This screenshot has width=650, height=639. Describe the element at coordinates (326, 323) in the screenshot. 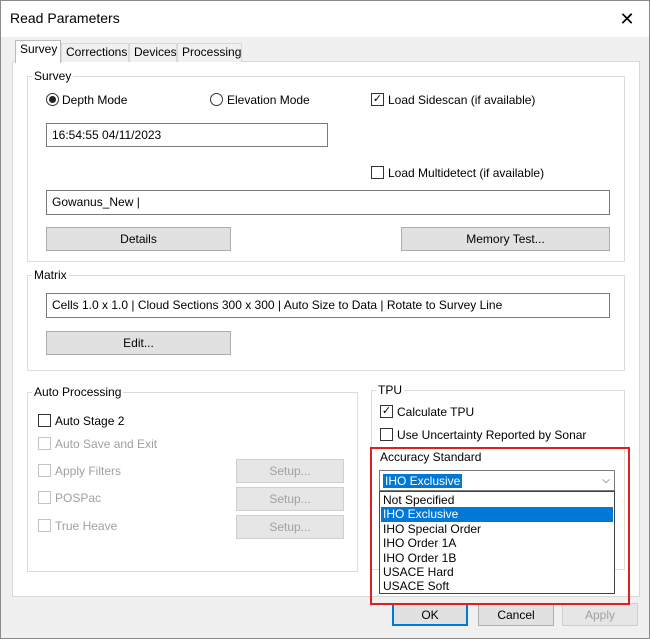

I see `matrix-group` at that location.